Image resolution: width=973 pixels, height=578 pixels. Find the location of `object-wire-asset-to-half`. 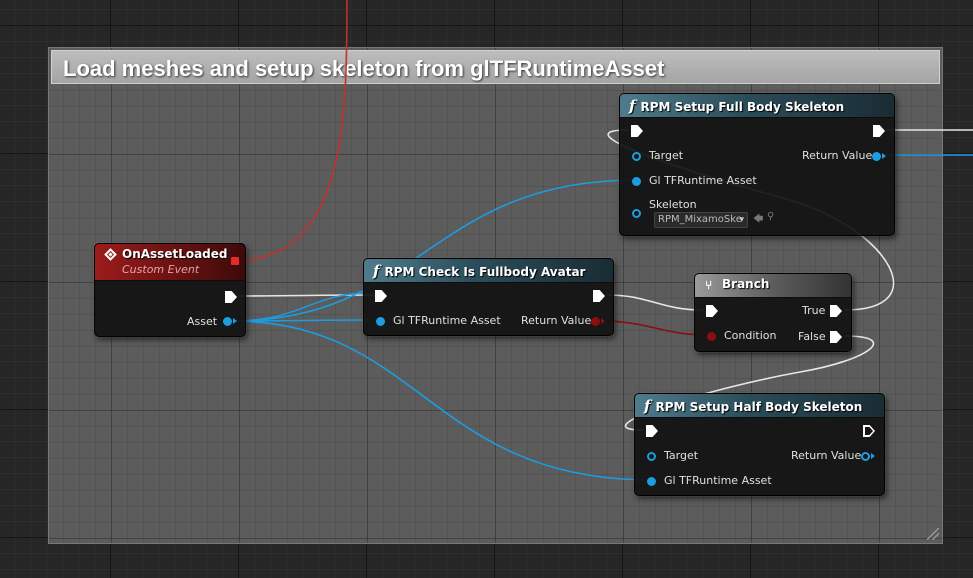

object-wire-asset-to-half is located at coordinates (441, 400).